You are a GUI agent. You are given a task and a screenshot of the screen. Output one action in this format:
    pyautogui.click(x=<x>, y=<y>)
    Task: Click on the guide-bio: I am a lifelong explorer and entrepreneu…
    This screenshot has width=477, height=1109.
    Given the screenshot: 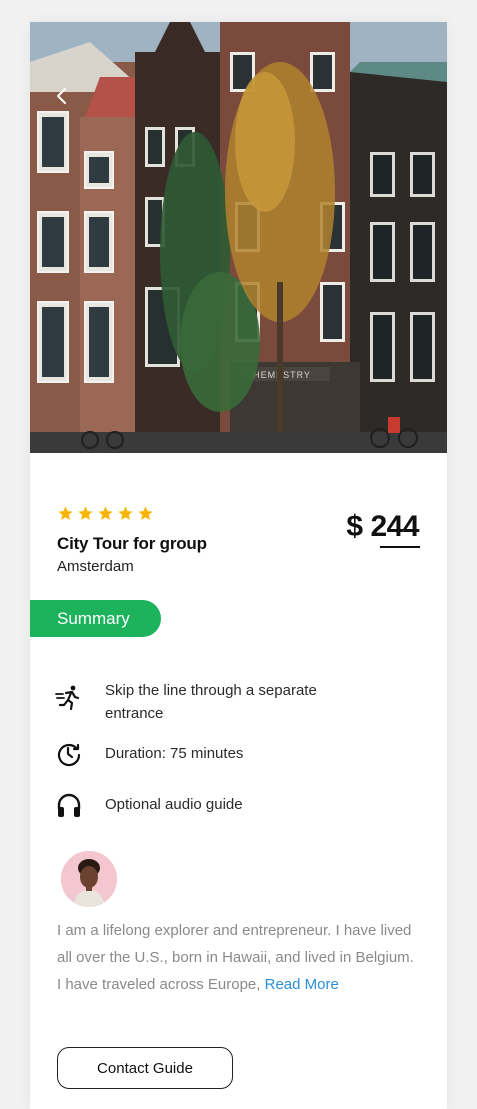 What is the action you would take?
    pyautogui.click(x=239, y=957)
    